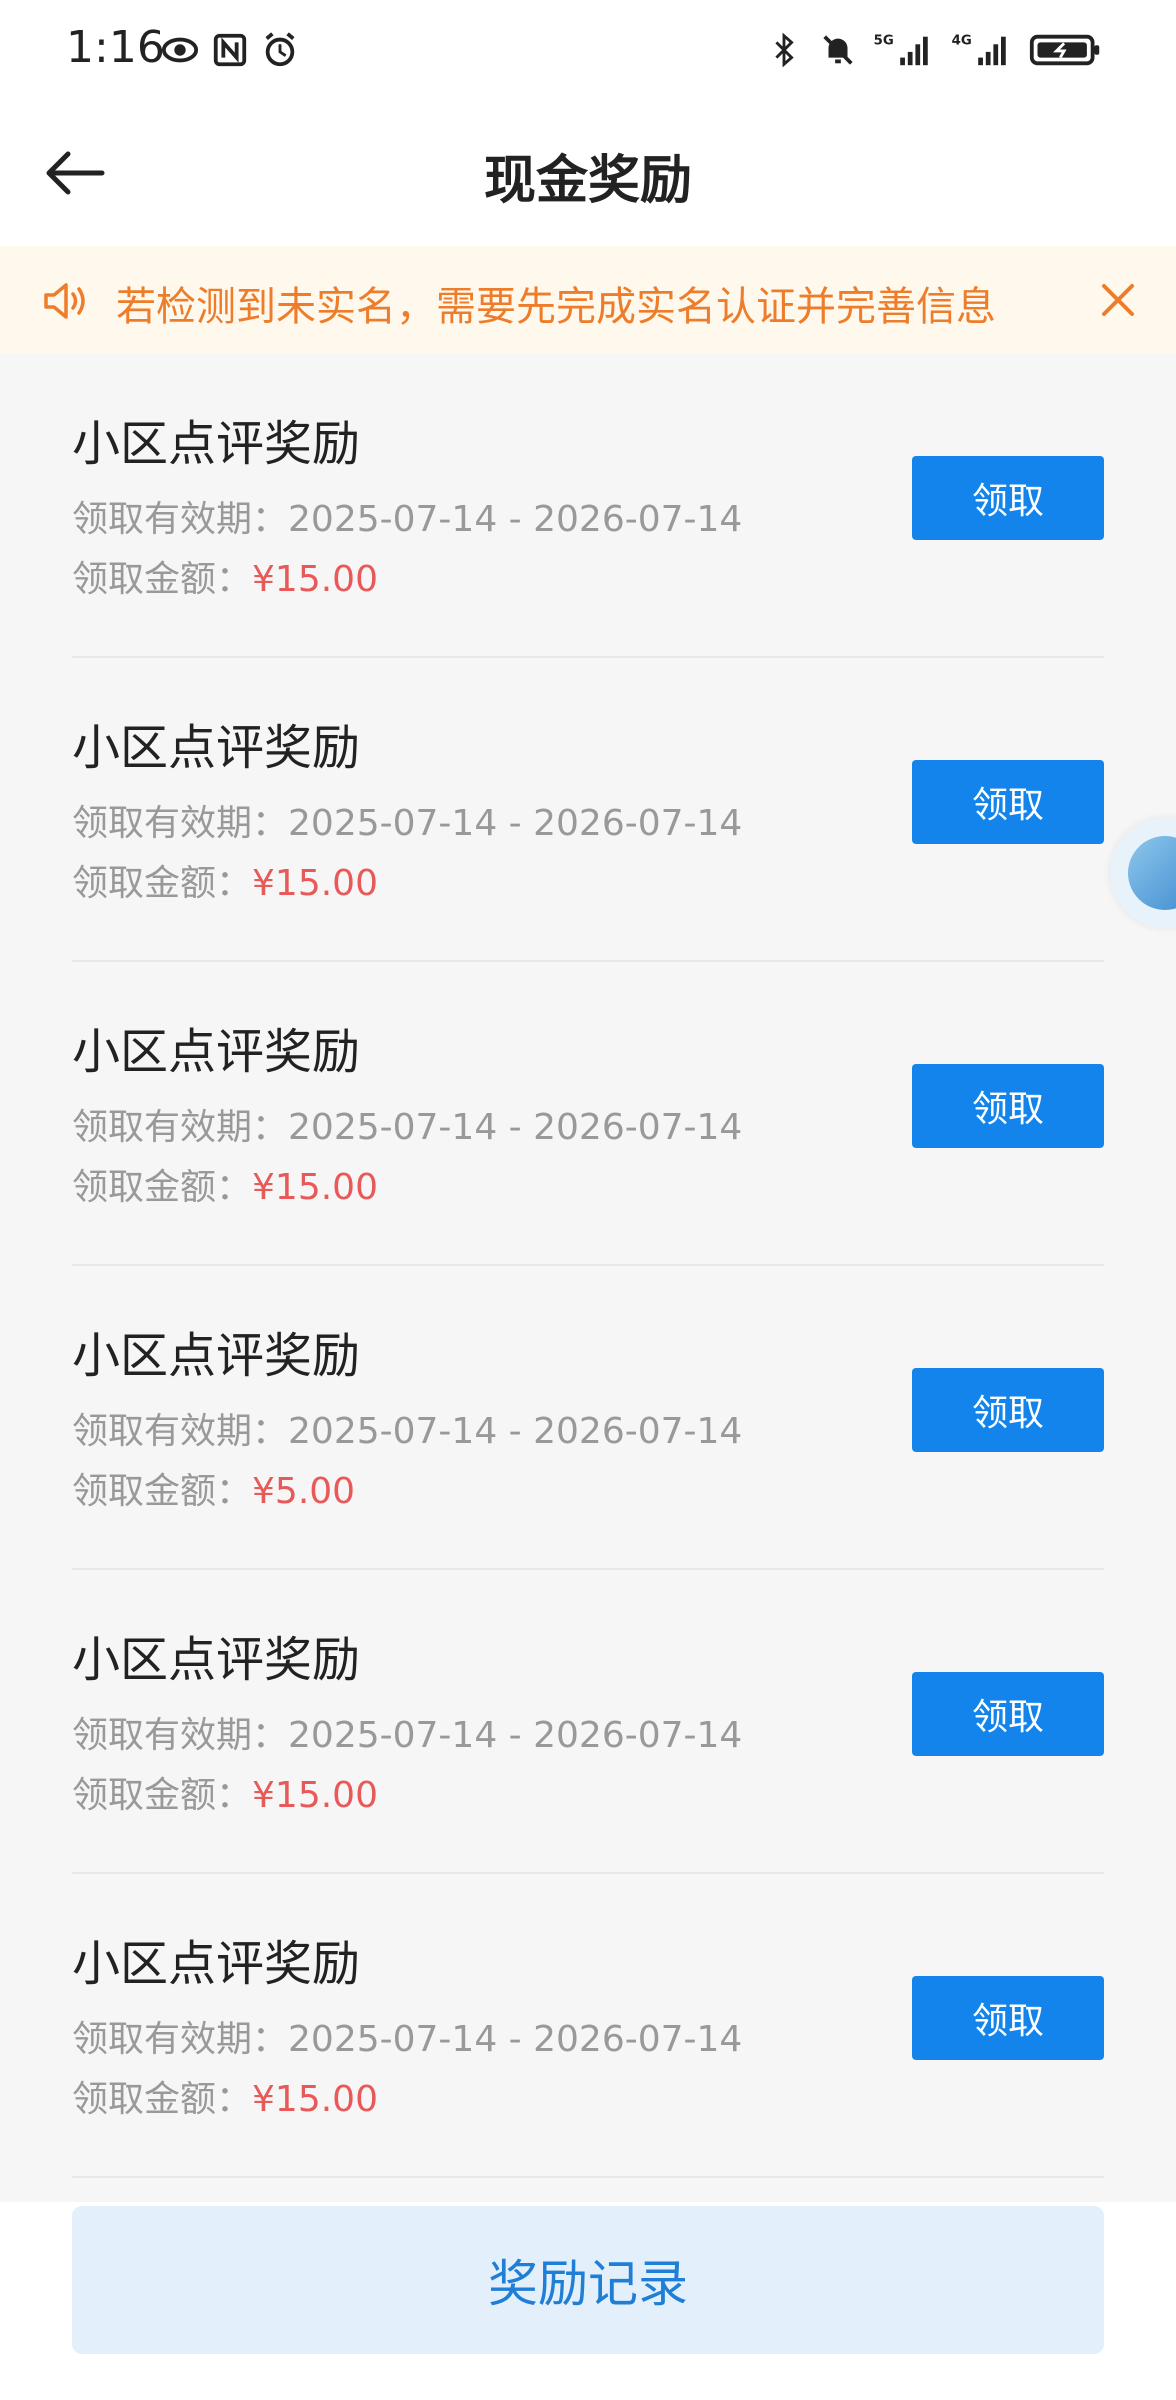 This screenshot has width=1176, height=2400. What do you see at coordinates (556, 307) in the screenshot?
I see `notice-text: 若检测到未实名，需要先完成实名认证并完善信息` at bounding box center [556, 307].